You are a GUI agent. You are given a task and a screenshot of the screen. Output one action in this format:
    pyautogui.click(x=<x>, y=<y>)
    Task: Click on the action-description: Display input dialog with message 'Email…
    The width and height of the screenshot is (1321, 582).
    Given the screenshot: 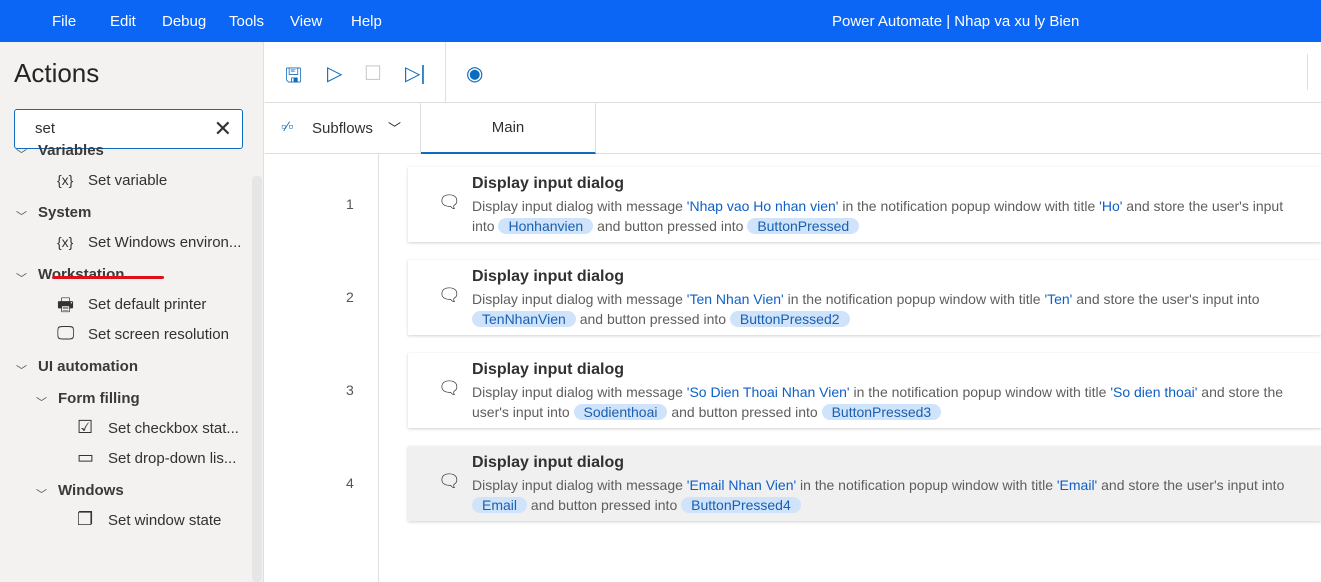 What is the action you would take?
    pyautogui.click(x=887, y=495)
    